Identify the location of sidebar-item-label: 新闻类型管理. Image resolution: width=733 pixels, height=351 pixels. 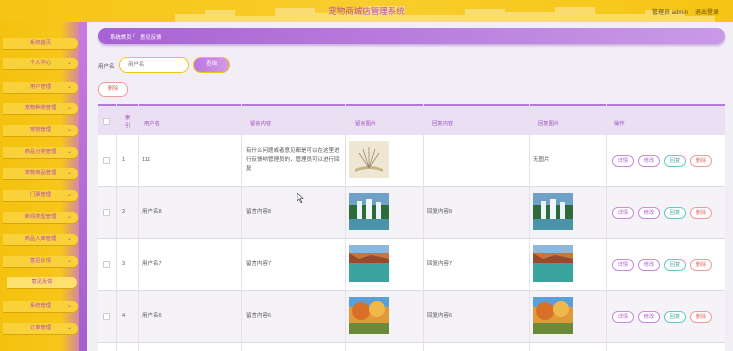
(40, 217).